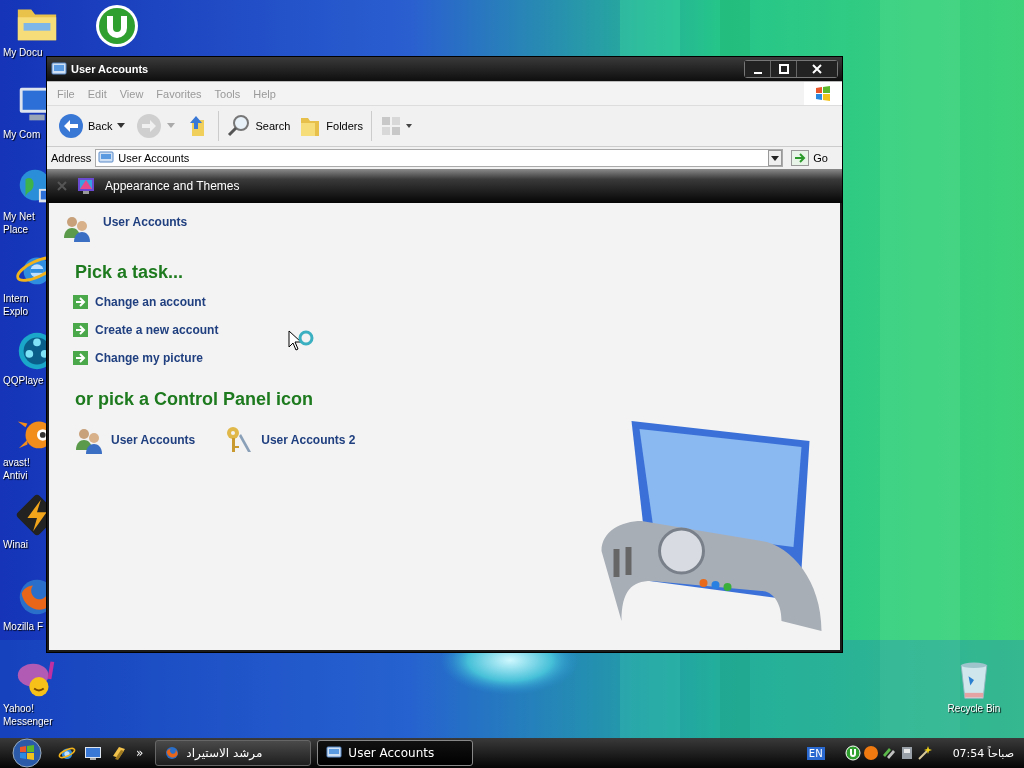  I want to click on ball-icon, so click(870, 753).